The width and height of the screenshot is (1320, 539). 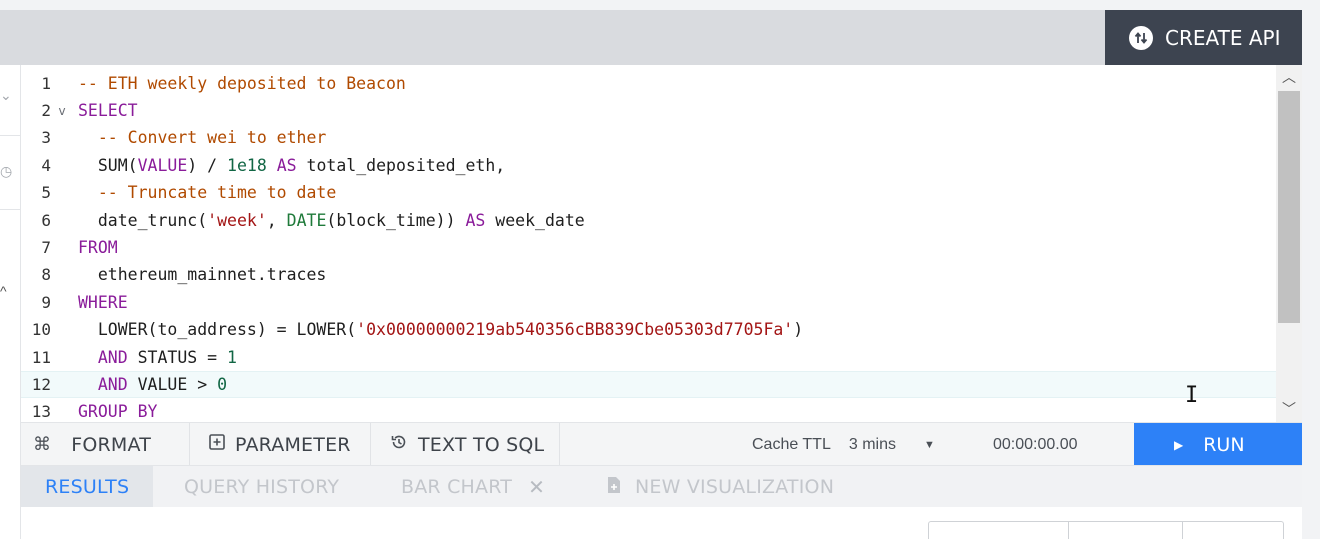 I want to click on command-key-icon: ⌘, so click(x=42, y=444).